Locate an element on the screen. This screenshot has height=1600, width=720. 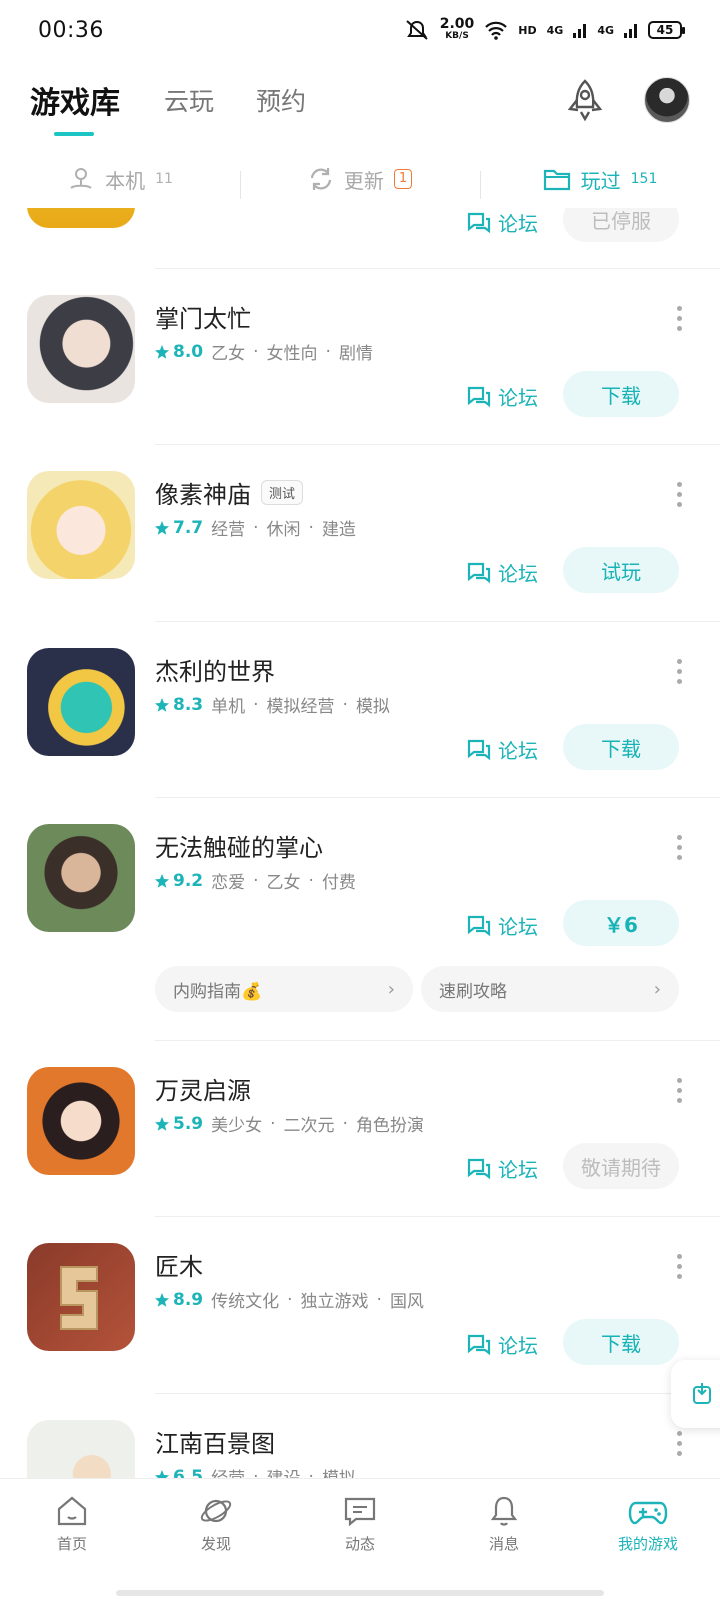
top-header: 游戏库 云玩 预约 is located at coordinates (360, 100).